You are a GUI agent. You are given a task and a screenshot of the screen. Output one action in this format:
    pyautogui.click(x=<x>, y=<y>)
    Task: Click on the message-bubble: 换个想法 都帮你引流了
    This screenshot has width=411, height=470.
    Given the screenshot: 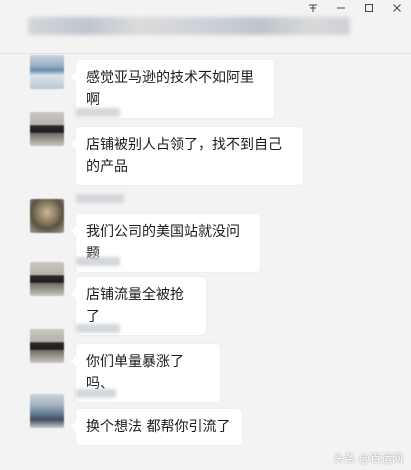 What is the action you would take?
    pyautogui.click(x=156, y=427)
    